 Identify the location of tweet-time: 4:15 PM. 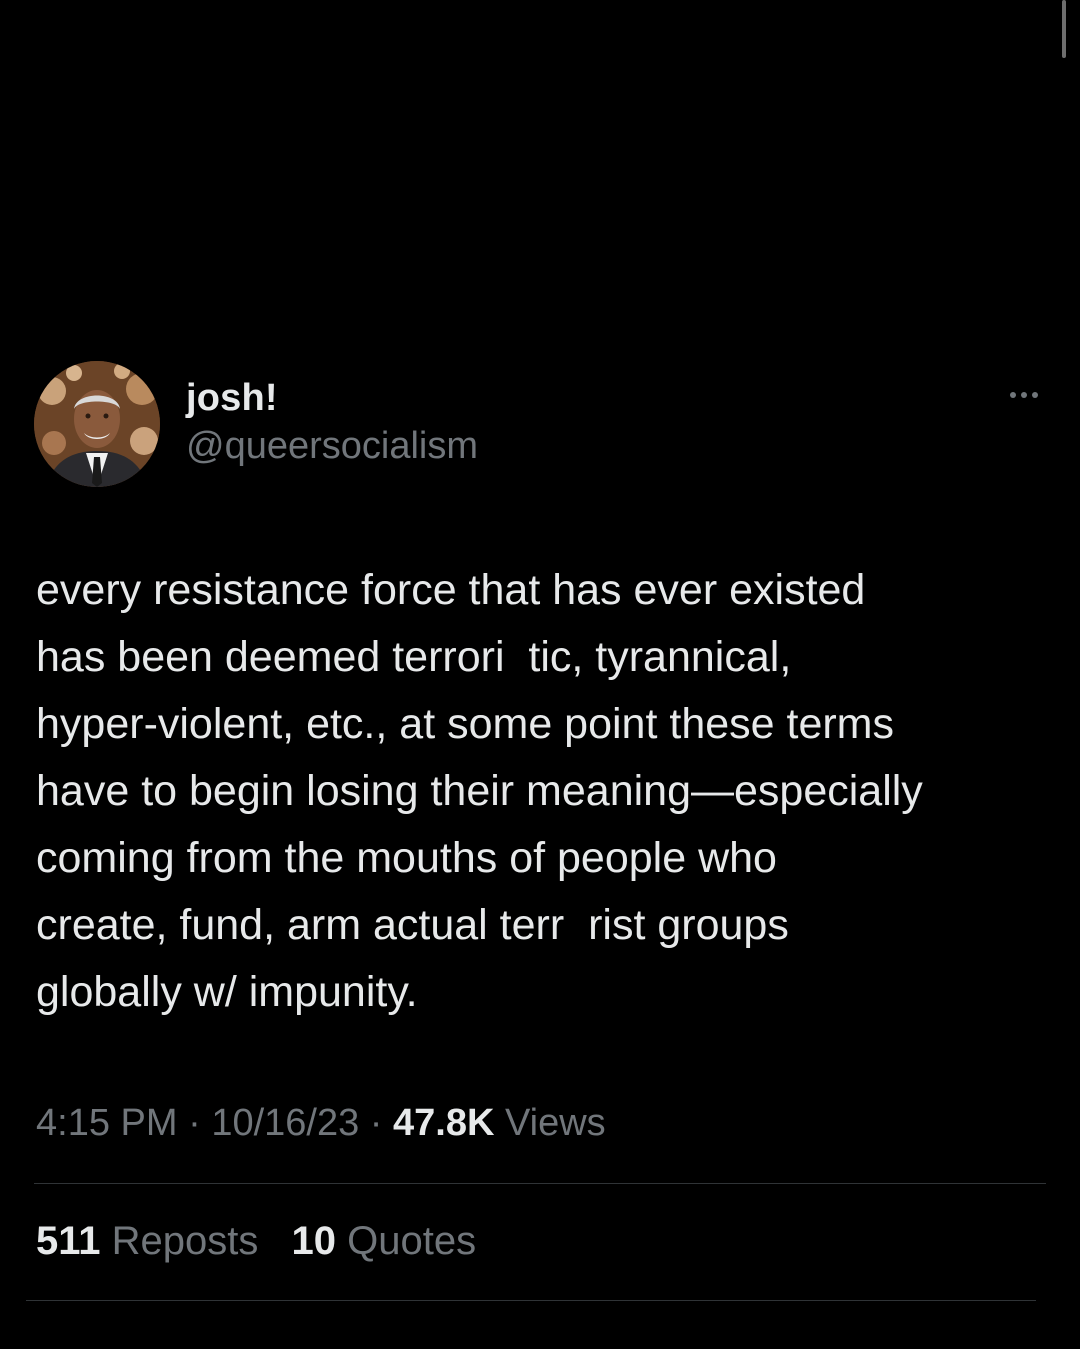
(107, 1123).